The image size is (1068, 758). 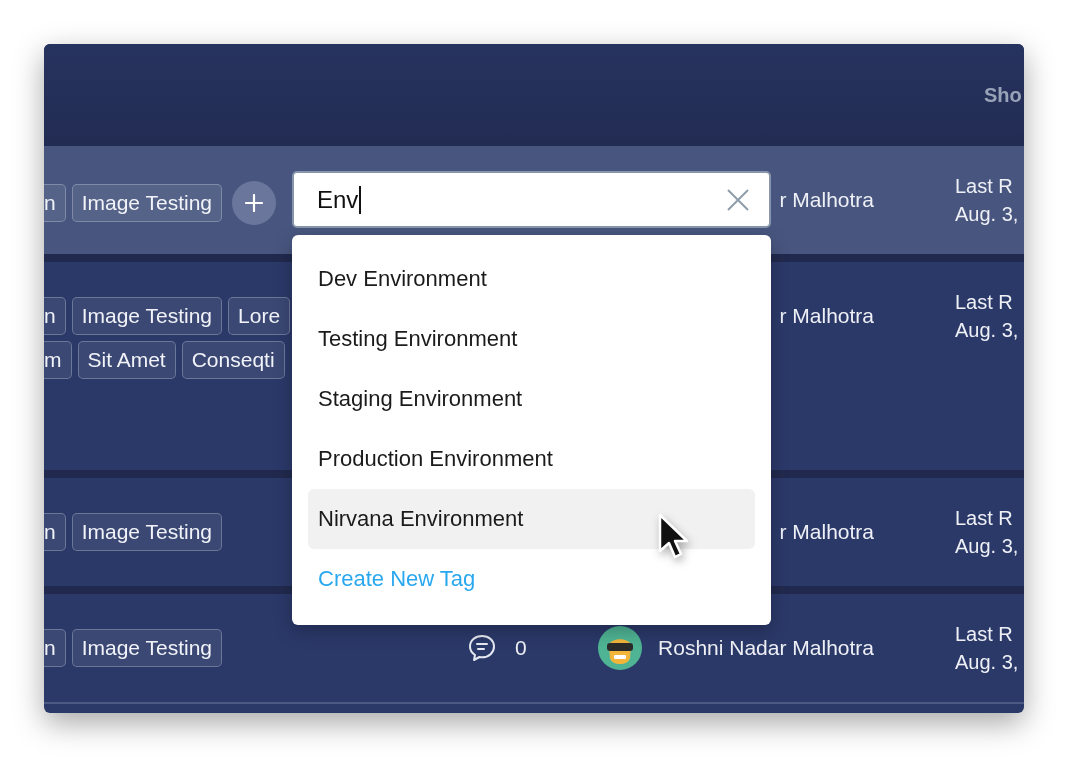 I want to click on tag: Lore, so click(x=259, y=316).